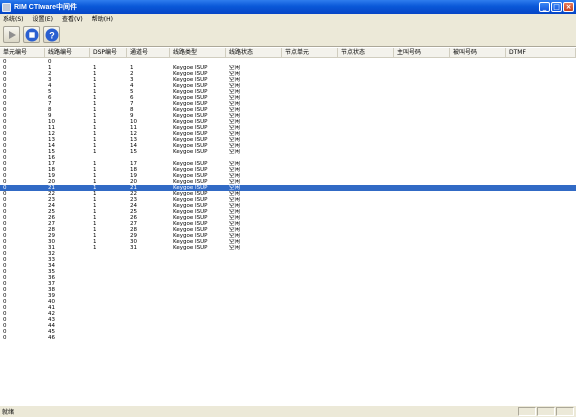 This screenshot has height=417, width=576. I want to click on menu-help: 帮助(H), so click(102, 18).